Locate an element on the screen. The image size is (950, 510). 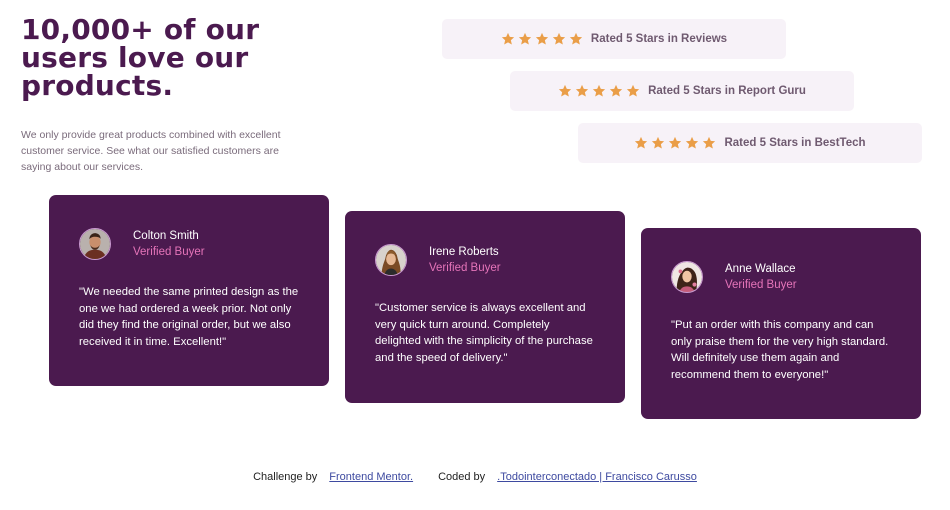
frontend-mentor-link: Frontend Mentor. is located at coordinates (371, 477).